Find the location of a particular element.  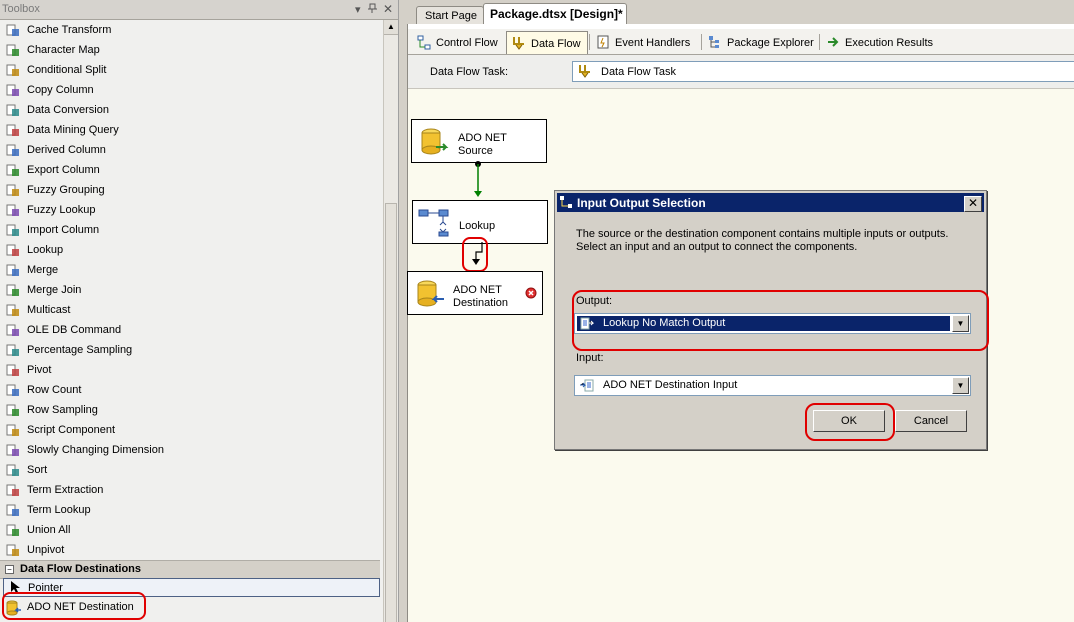

toolbox-item: Derived Column is located at coordinates (190, 150).